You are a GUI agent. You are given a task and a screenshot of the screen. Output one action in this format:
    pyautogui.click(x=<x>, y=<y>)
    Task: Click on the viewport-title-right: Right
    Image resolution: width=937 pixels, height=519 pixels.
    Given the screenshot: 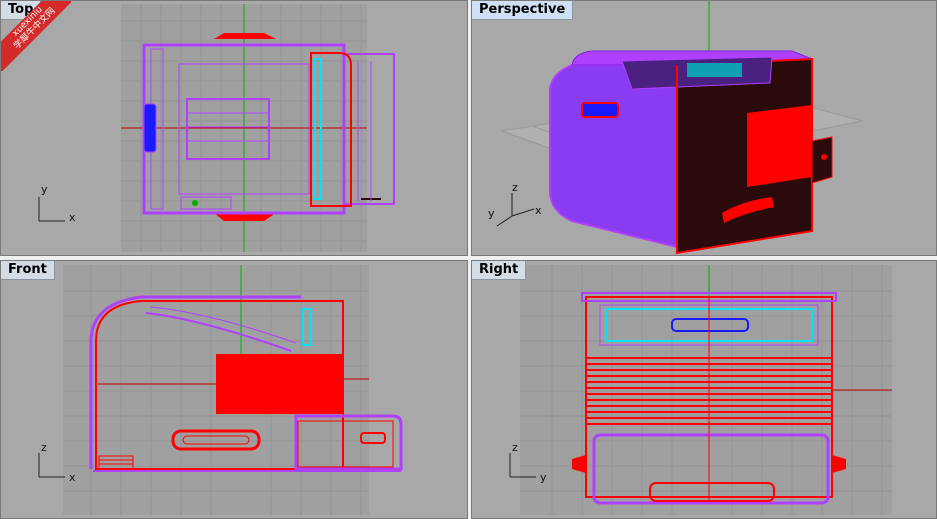 What is the action you would take?
    pyautogui.click(x=499, y=270)
    